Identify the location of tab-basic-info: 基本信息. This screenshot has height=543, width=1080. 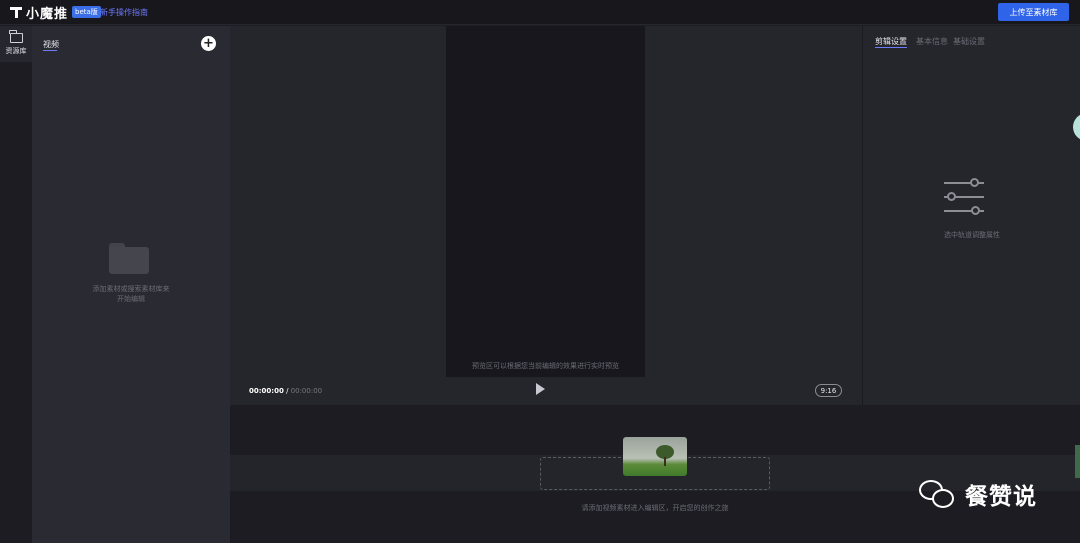
(932, 41).